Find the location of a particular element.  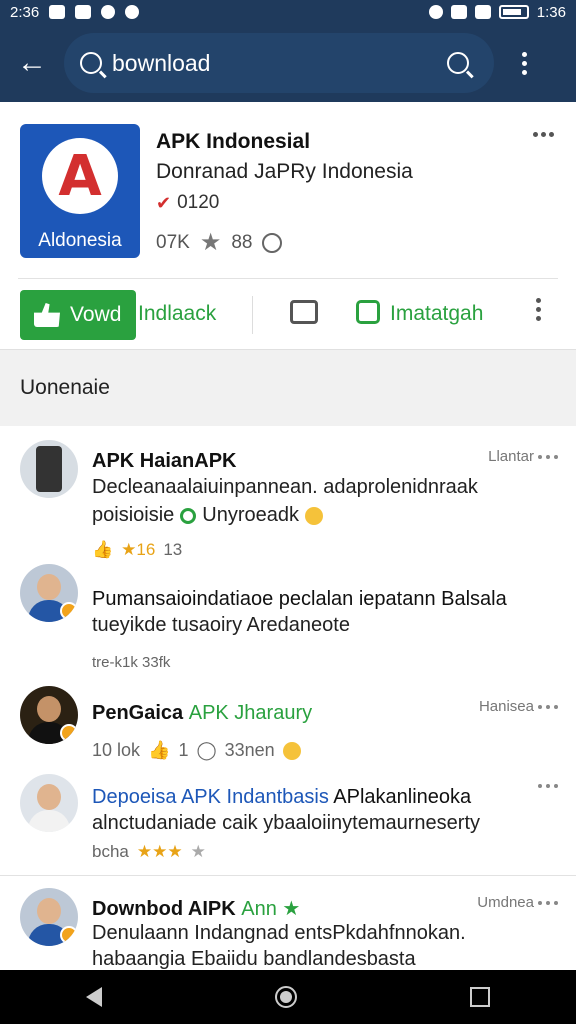

app-icon: A Aldonesia is located at coordinates (80, 191).